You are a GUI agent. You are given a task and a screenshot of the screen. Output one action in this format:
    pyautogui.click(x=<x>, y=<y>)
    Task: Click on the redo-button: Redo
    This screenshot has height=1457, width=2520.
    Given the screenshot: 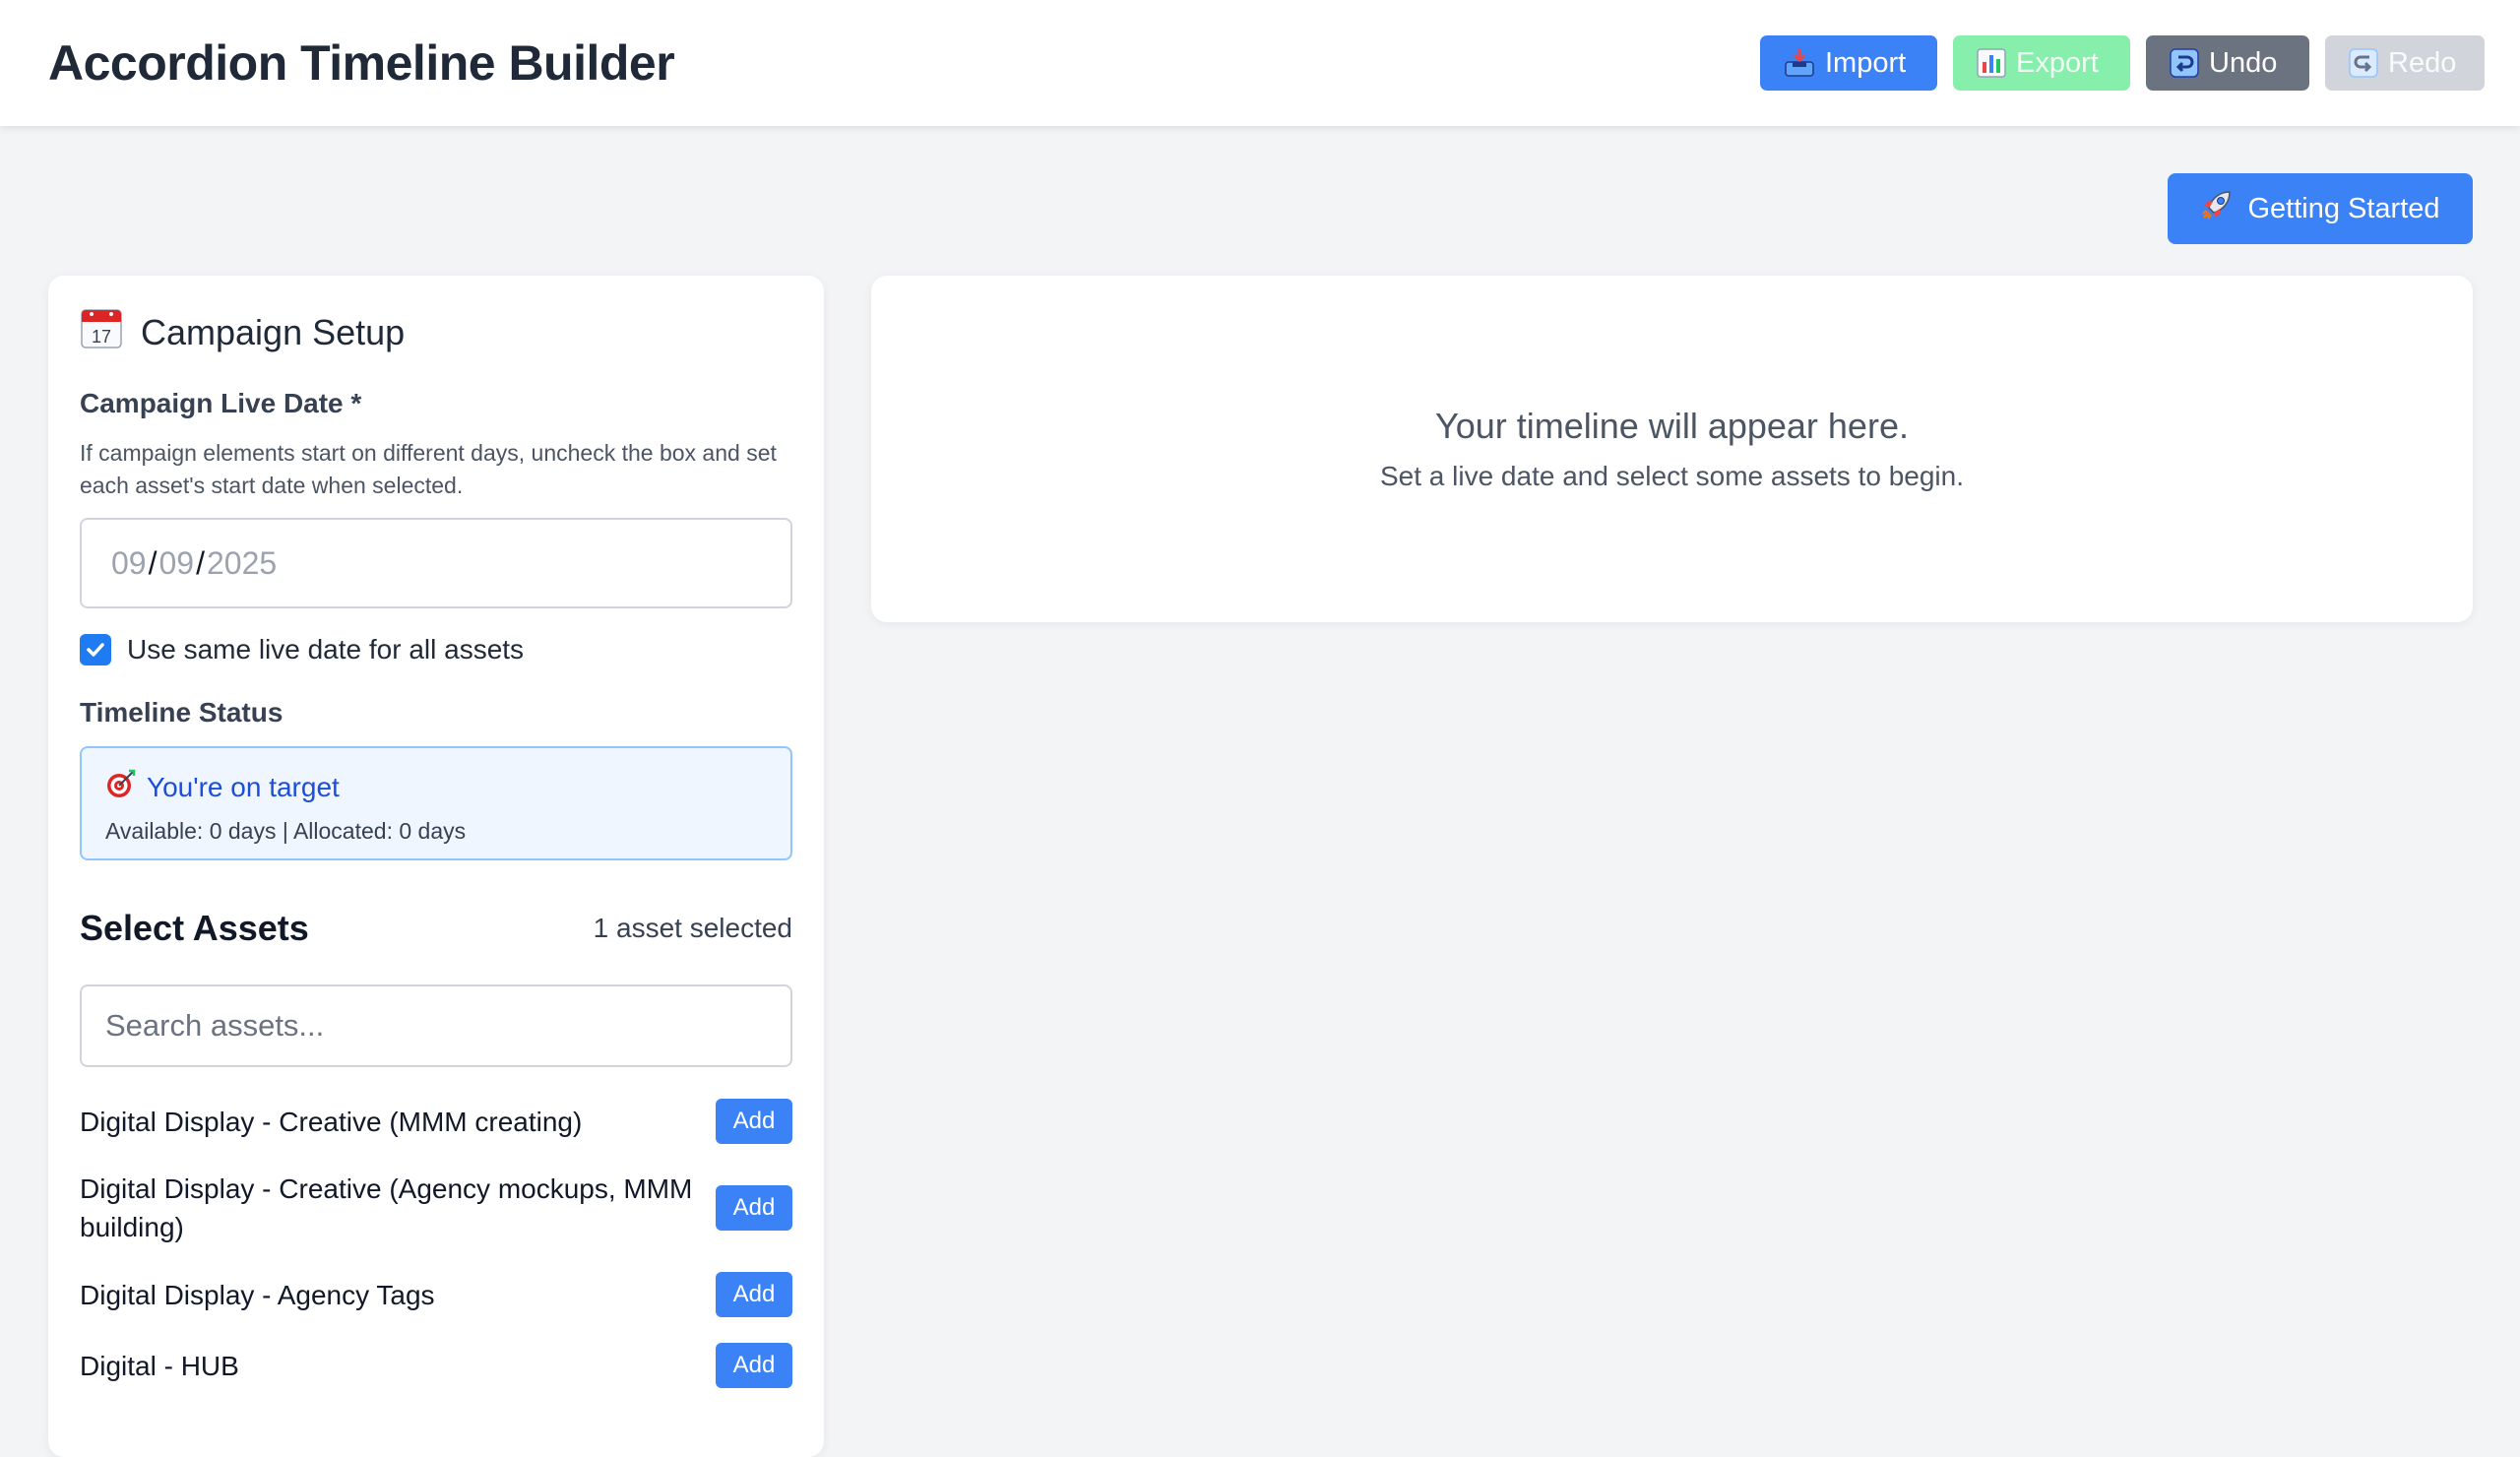 What is the action you would take?
    pyautogui.click(x=2405, y=63)
    